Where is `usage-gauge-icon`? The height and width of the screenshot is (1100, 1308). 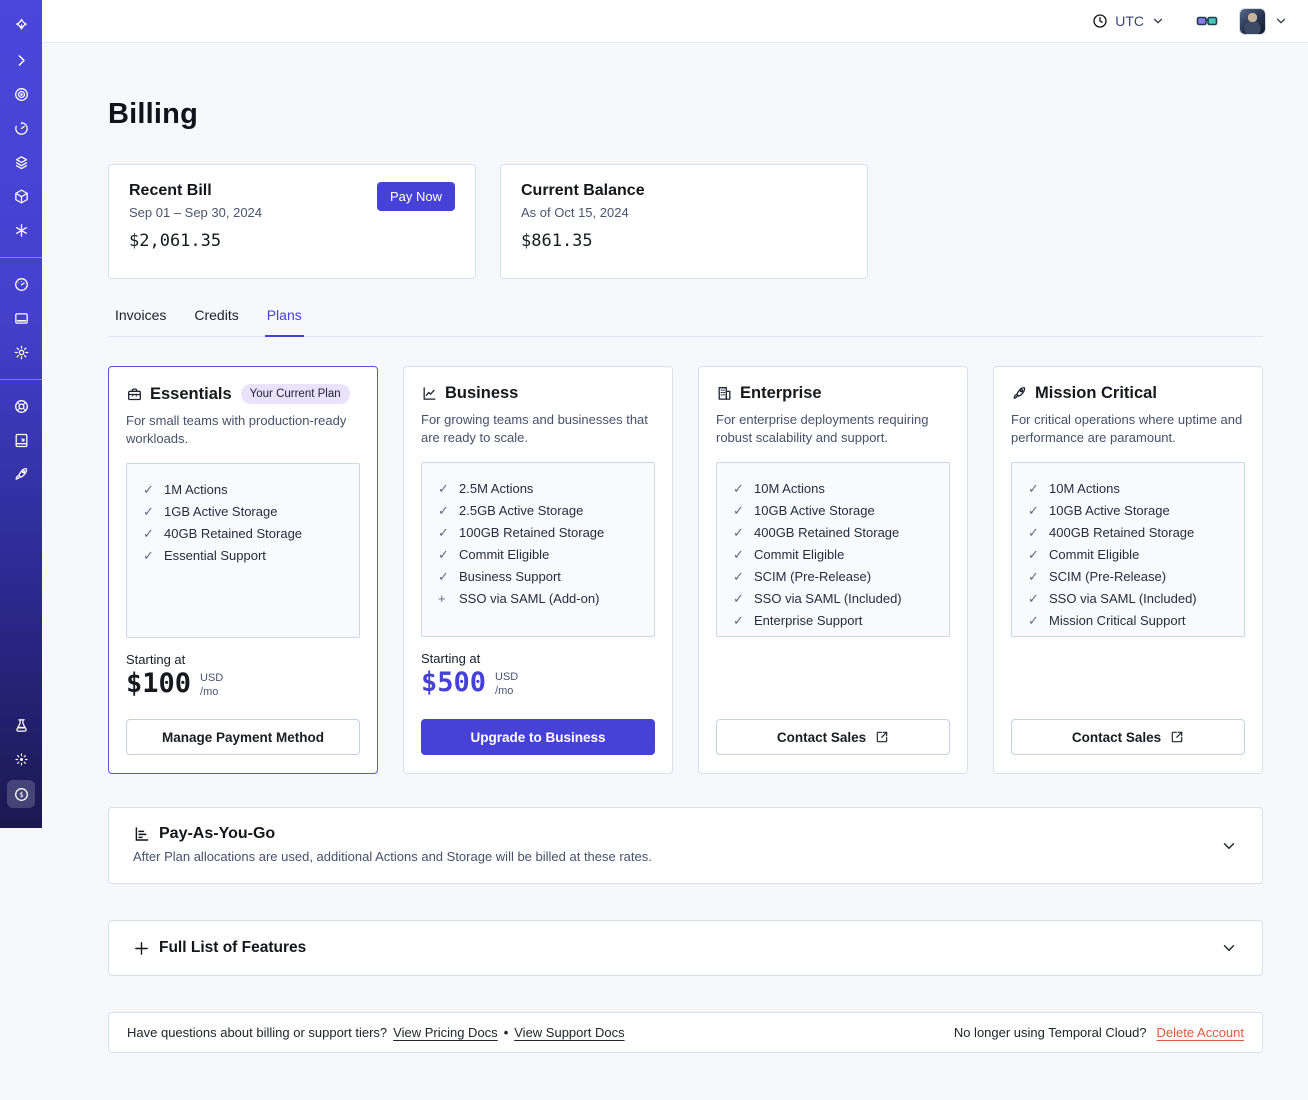 usage-gauge-icon is located at coordinates (21, 284).